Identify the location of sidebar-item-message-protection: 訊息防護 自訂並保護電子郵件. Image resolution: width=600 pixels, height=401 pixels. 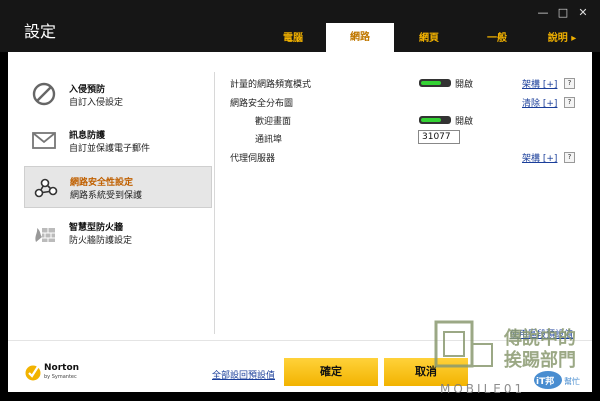
(118, 141).